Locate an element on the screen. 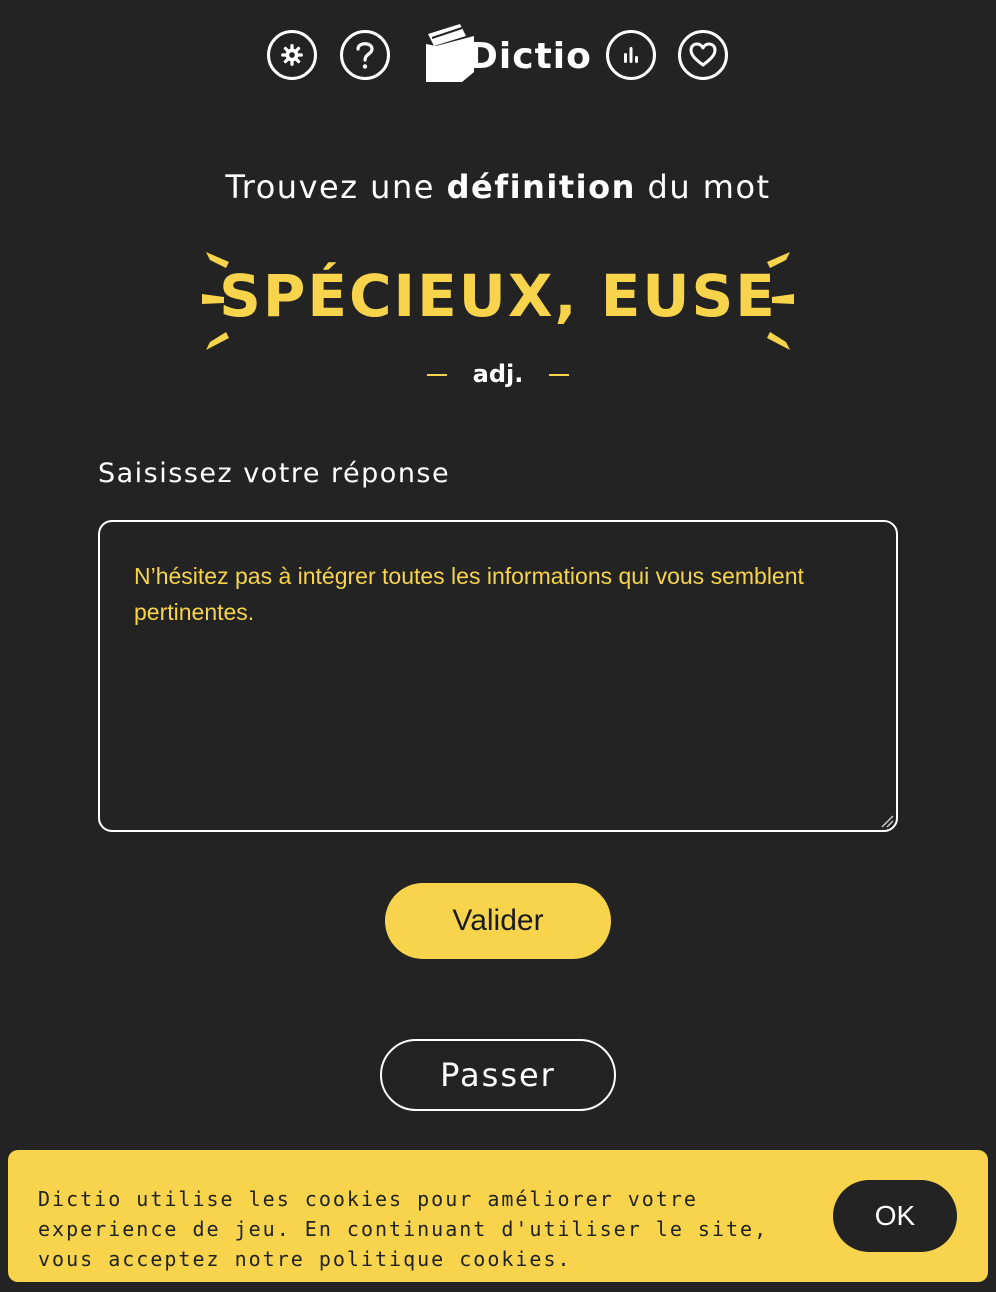  word-category: adj. is located at coordinates (498, 374).